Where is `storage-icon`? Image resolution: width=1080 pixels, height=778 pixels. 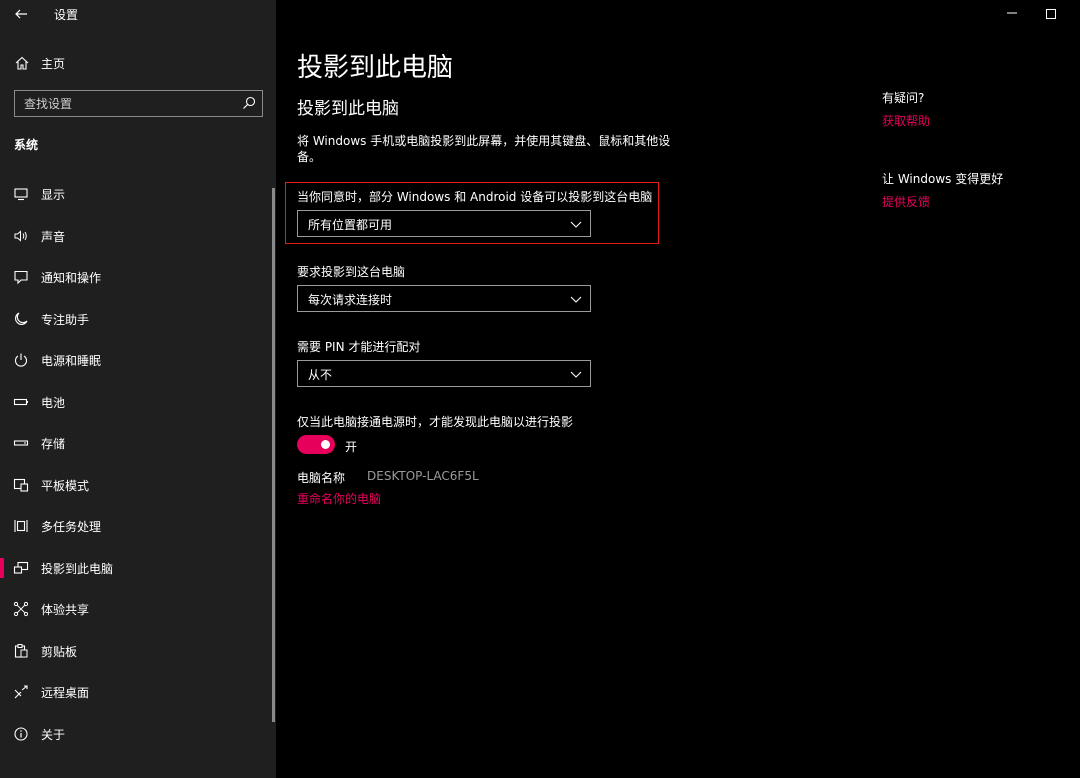
storage-icon is located at coordinates (21, 443).